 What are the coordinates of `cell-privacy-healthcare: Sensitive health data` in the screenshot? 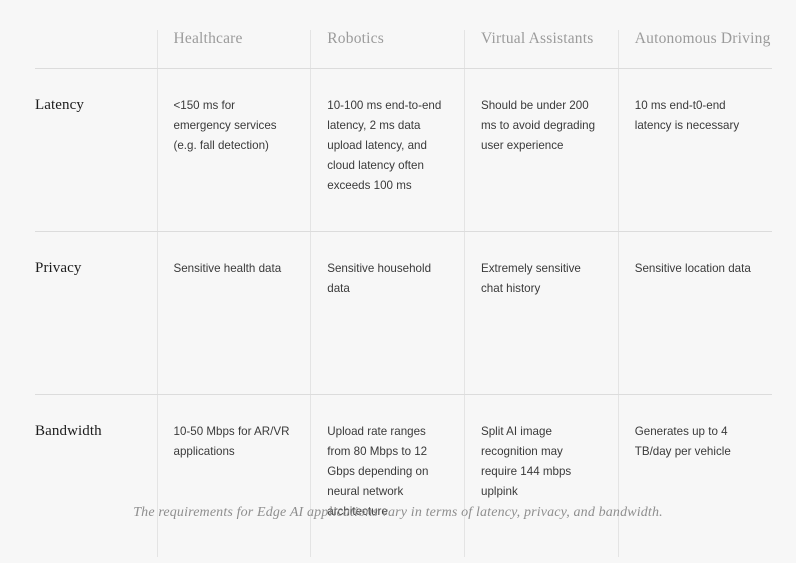 It's located at (233, 313).